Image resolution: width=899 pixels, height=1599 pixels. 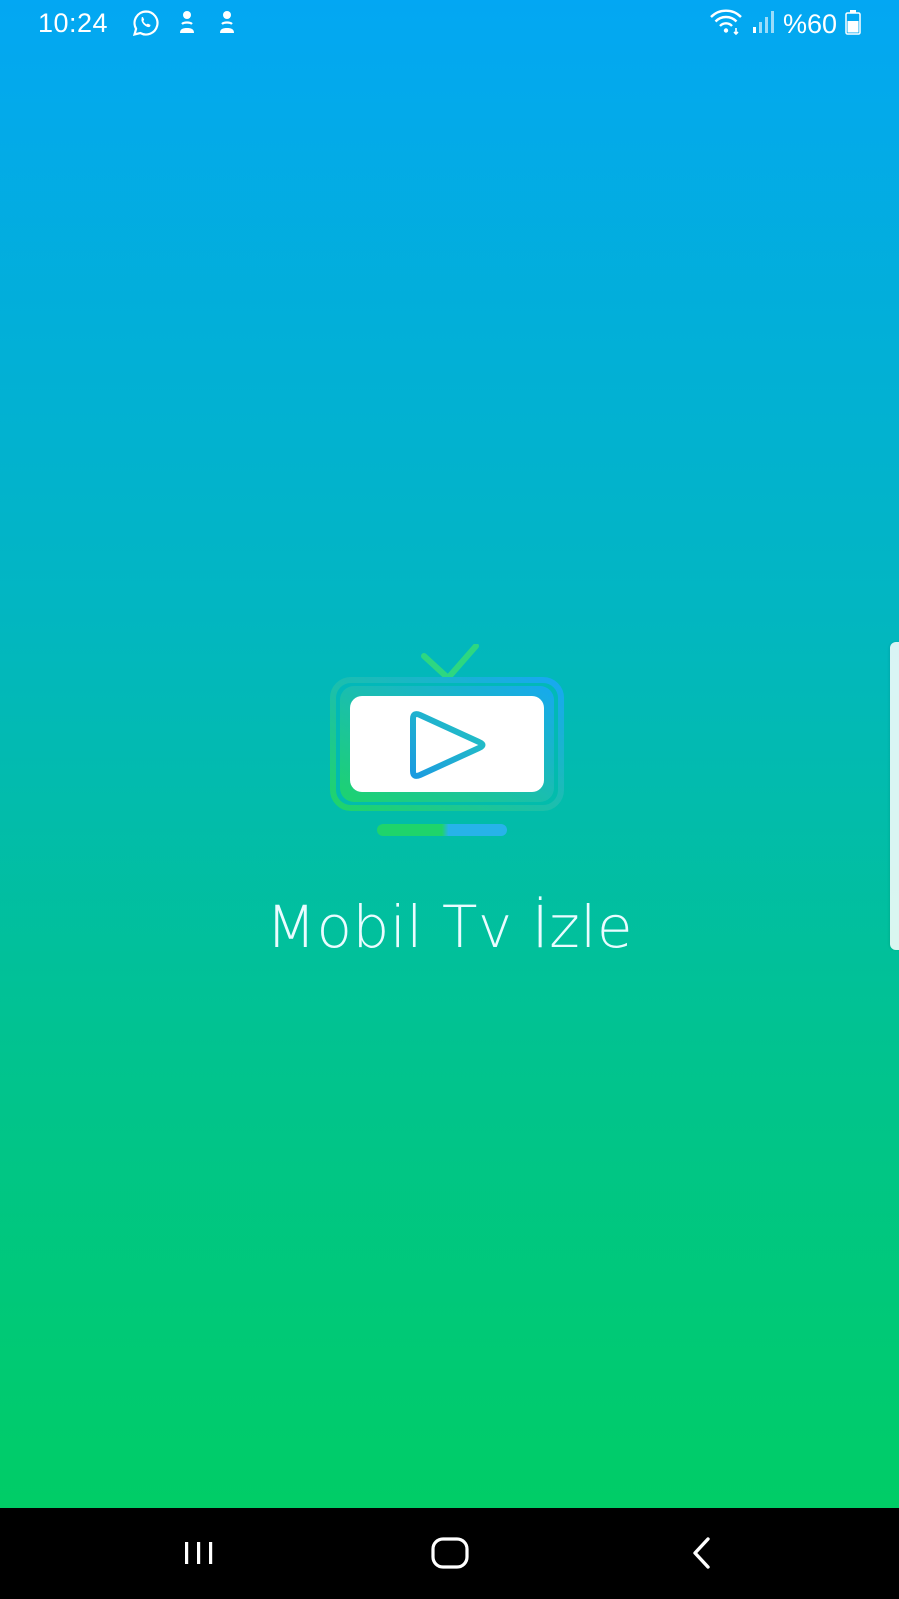 I want to click on notification-icons, so click(x=186, y=23).